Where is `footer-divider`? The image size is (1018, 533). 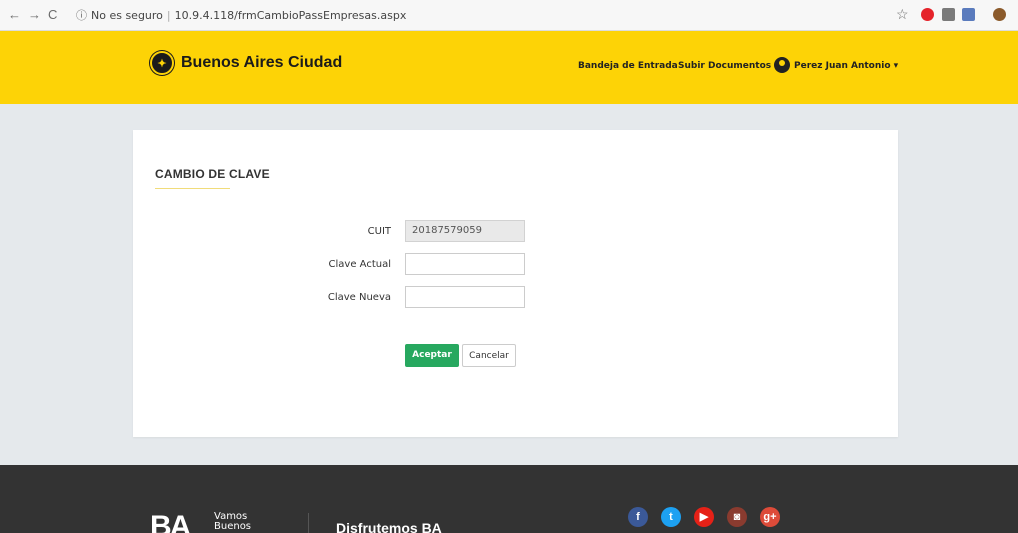 footer-divider is located at coordinates (308, 523).